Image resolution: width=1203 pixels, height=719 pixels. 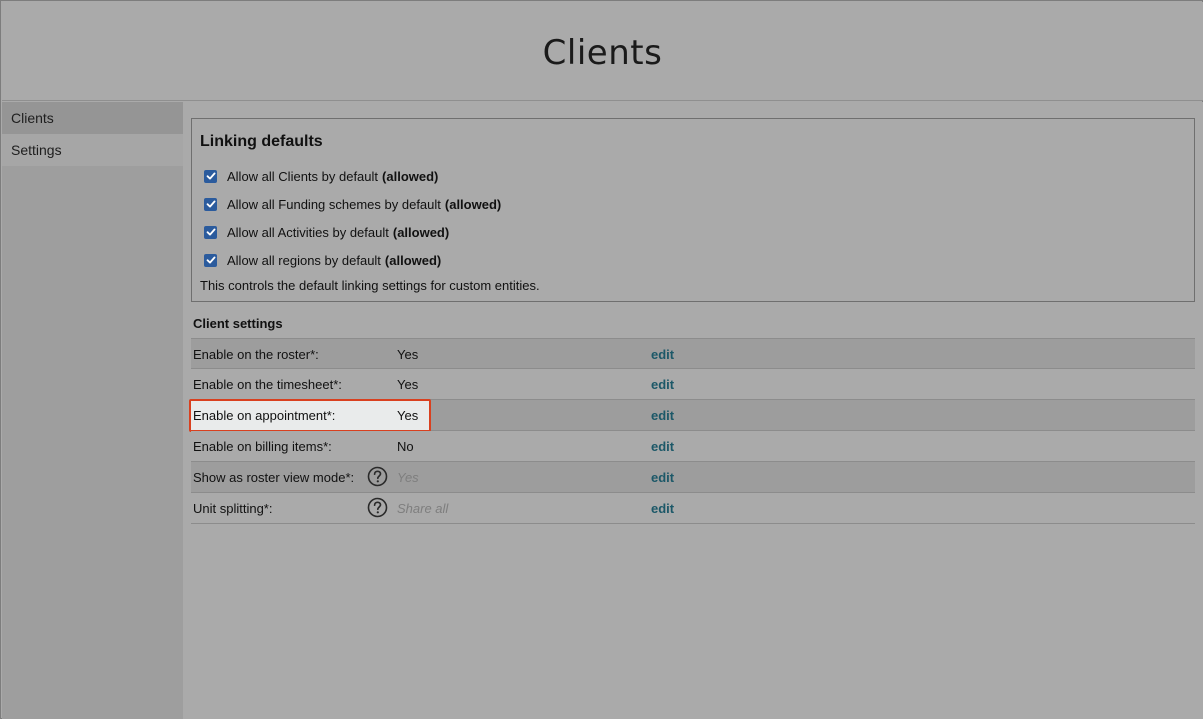 What do you see at coordinates (693, 477) in the screenshot?
I see `setting-row-roster-view-mode: Show as roster view mode*: Yes edit` at bounding box center [693, 477].